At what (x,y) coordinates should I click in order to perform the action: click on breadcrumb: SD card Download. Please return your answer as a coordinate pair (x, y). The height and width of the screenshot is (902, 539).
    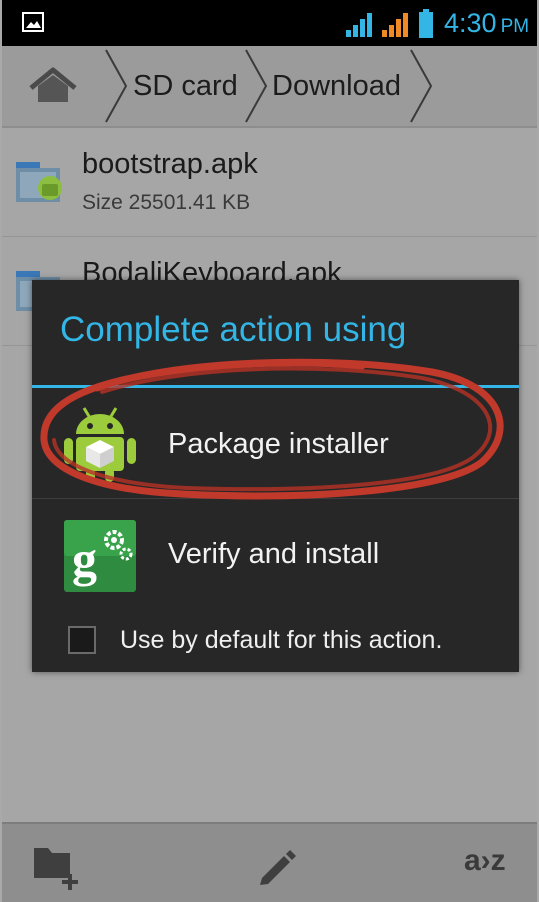
    Looking at the image, I should click on (269, 87).